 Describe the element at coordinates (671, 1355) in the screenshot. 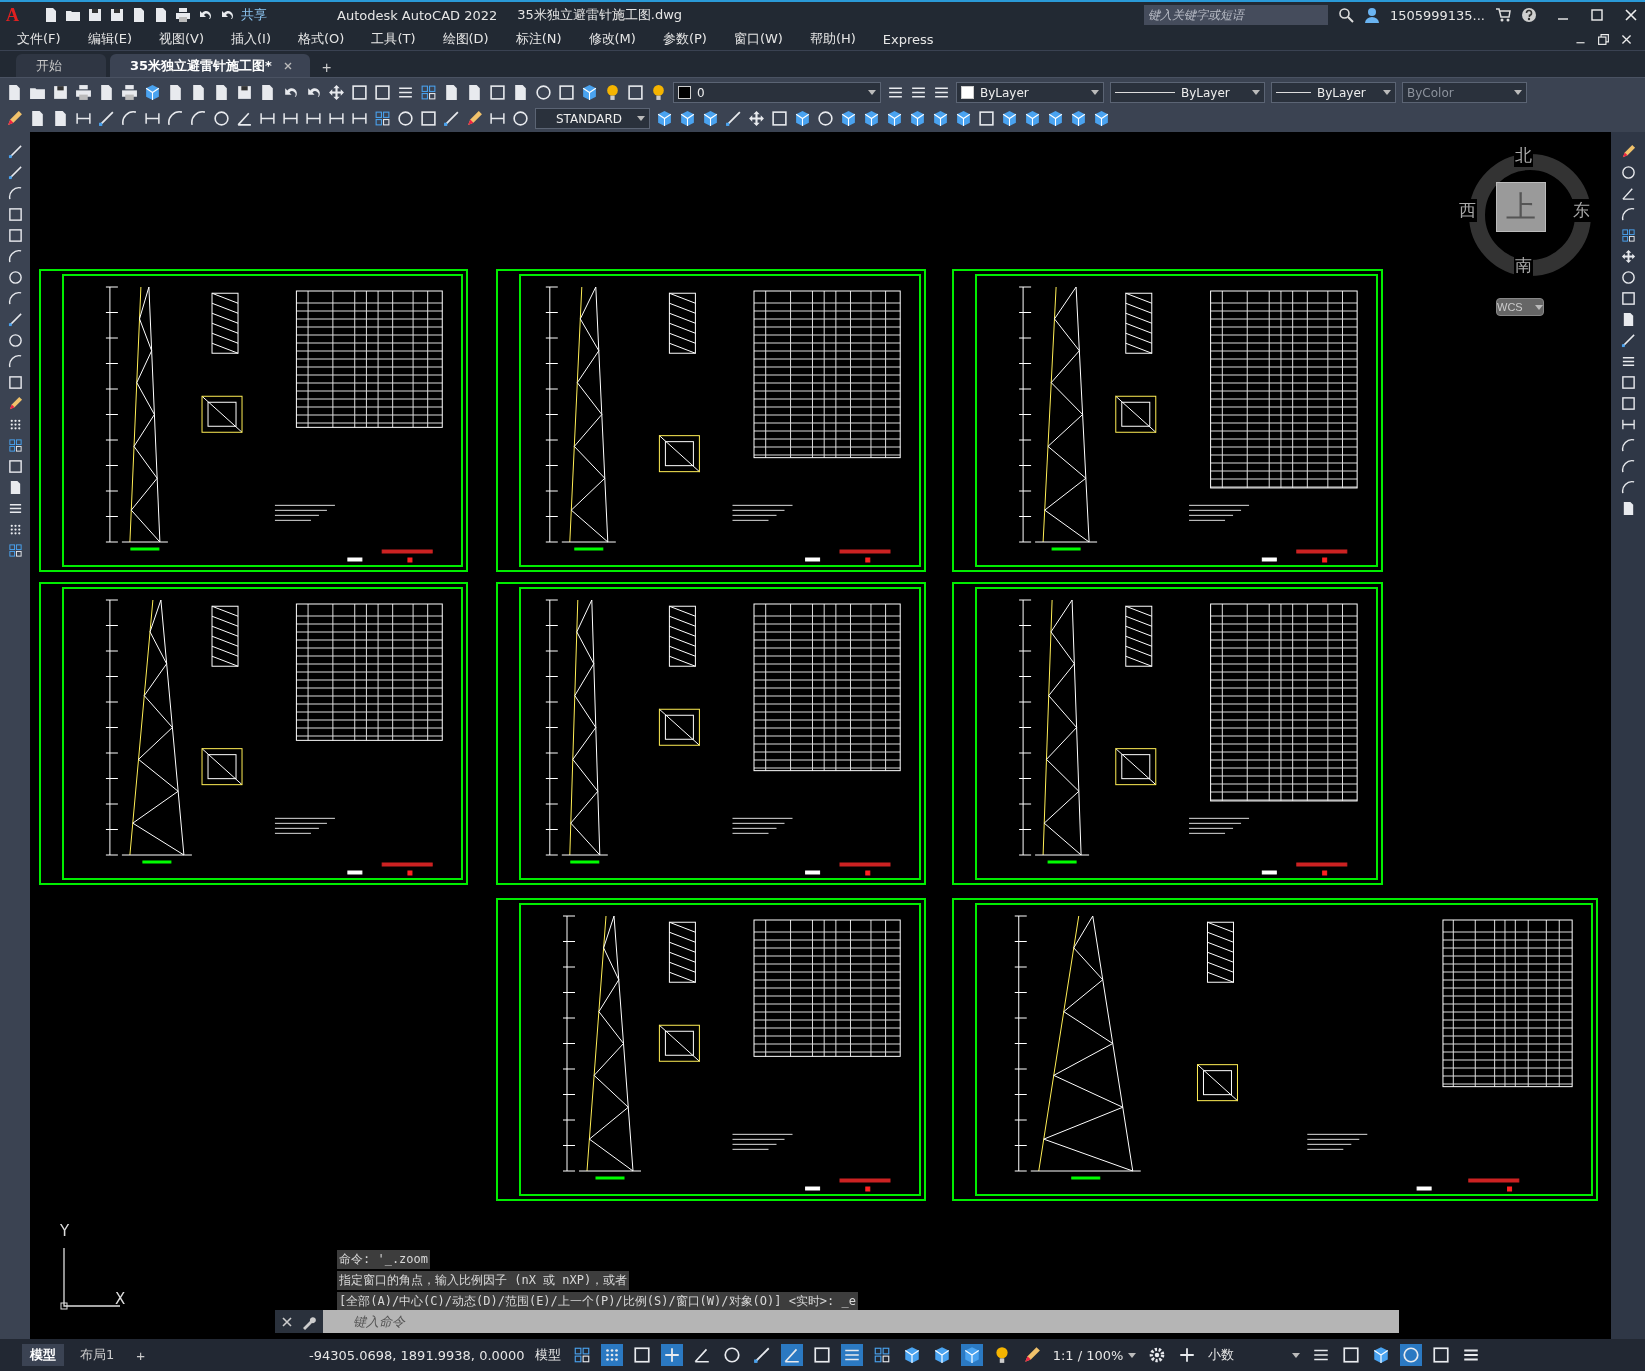

I see `plus-icon` at that location.